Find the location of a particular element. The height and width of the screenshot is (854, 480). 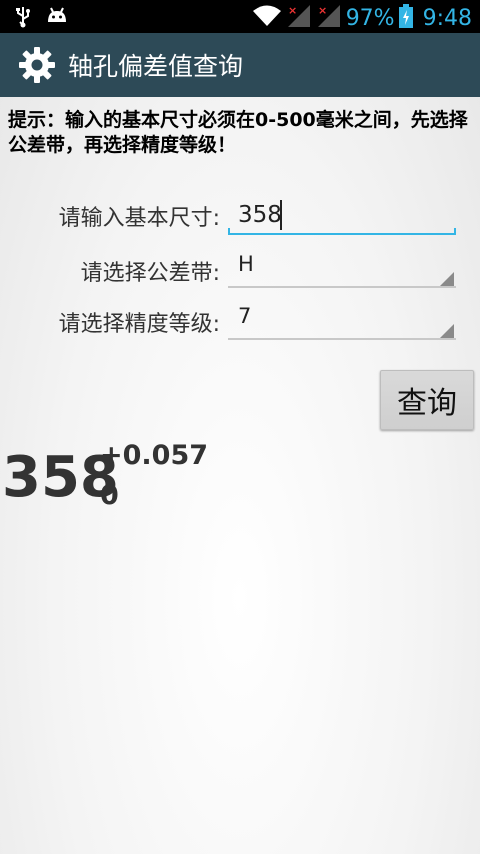

battery-percent: 97% is located at coordinates (370, 18).